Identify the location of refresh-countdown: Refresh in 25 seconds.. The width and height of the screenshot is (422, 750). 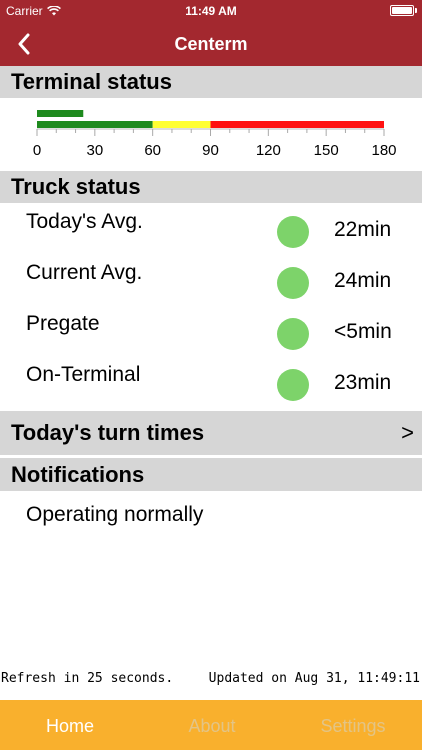
(87, 678).